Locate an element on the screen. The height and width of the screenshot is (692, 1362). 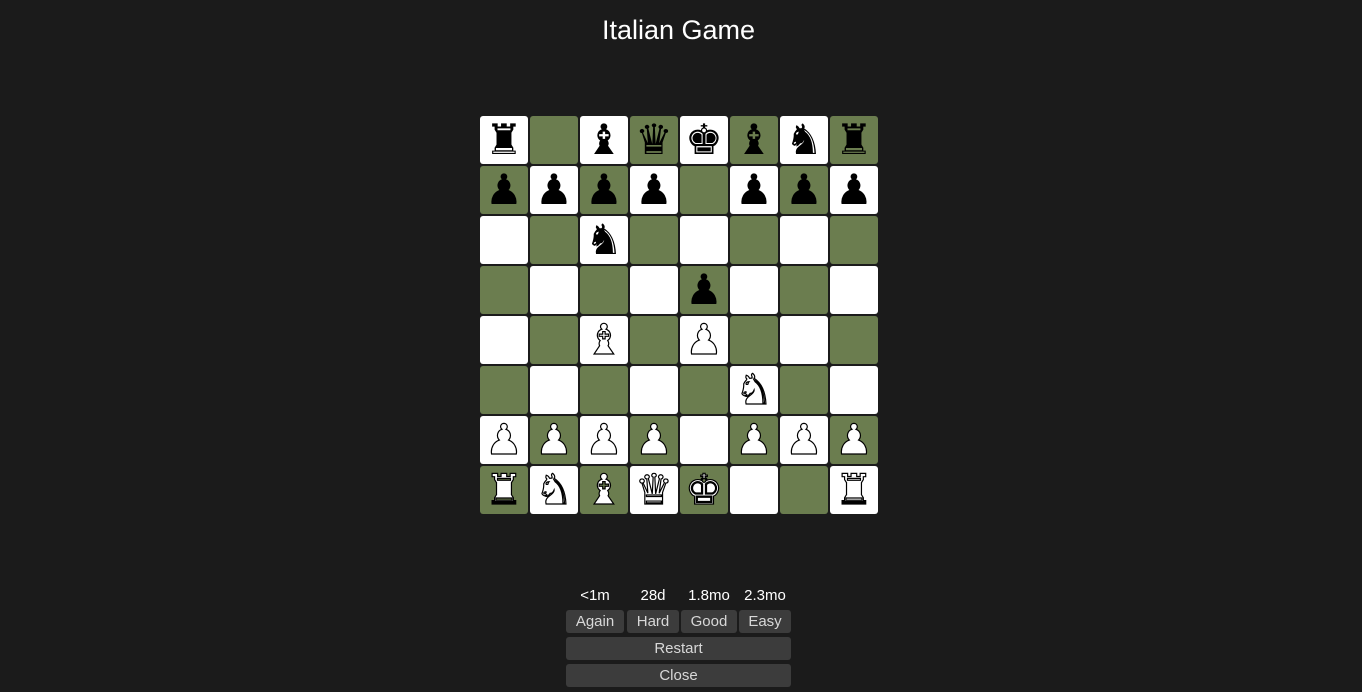
close-button: Close is located at coordinates (678, 675).